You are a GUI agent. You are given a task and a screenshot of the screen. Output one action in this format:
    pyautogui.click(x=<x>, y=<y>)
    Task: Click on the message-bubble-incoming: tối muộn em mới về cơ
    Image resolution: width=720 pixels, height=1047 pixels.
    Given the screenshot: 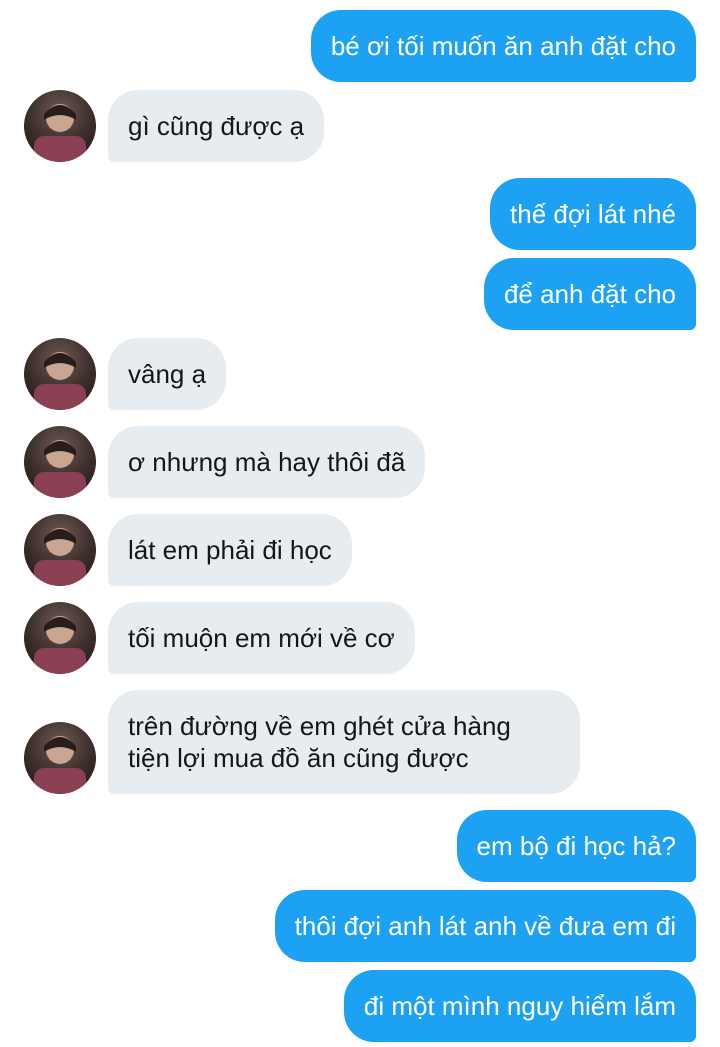 What is the action you would take?
    pyautogui.click(x=261, y=638)
    